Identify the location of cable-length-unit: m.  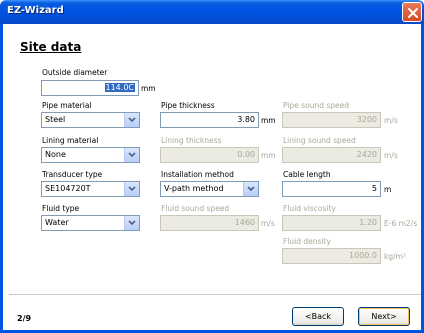
(388, 189).